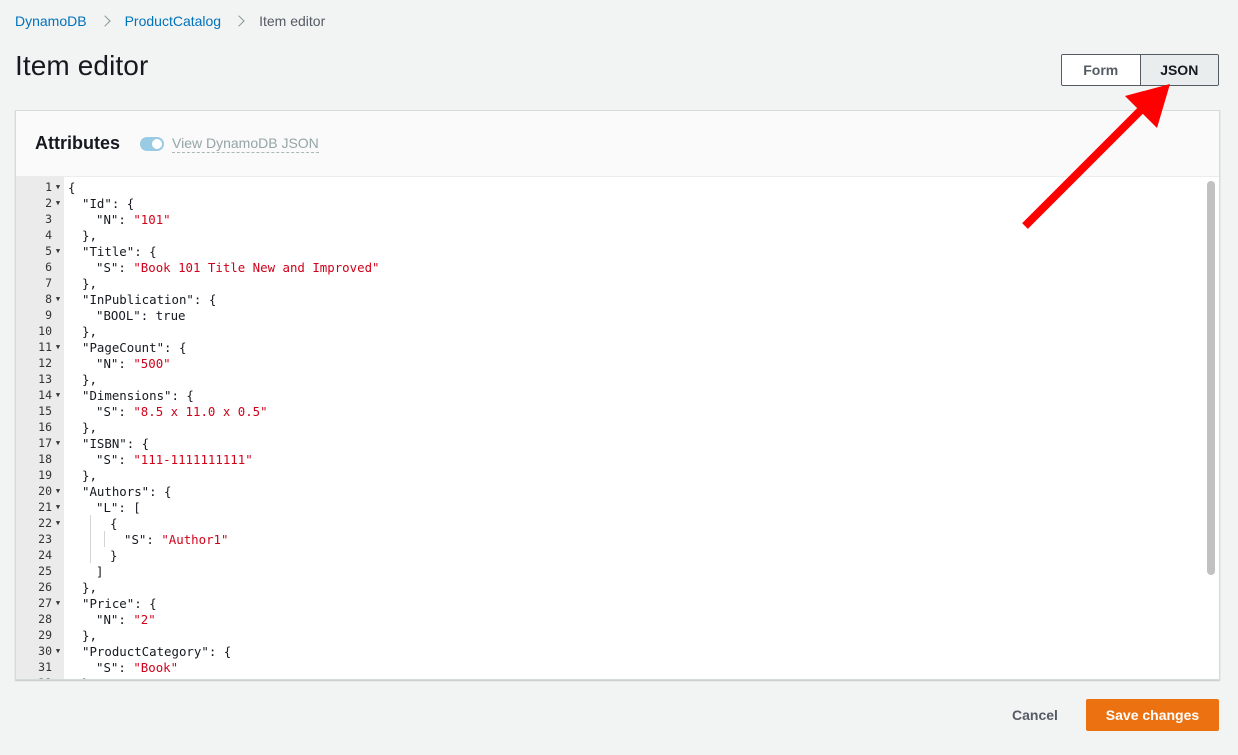  Describe the element at coordinates (45, 603) in the screenshot. I see `line-number: 27` at that location.